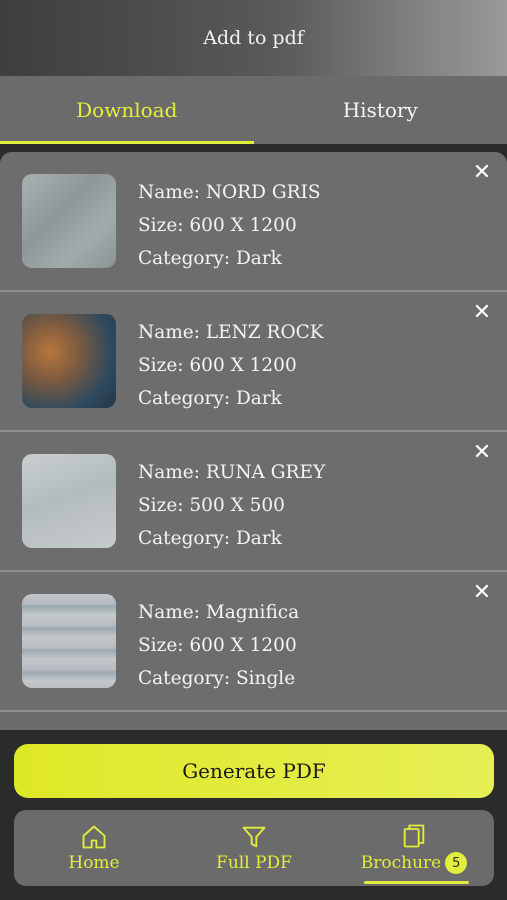  Describe the element at coordinates (69, 361) in the screenshot. I see `orange-blue-stone-thumbnail` at that location.